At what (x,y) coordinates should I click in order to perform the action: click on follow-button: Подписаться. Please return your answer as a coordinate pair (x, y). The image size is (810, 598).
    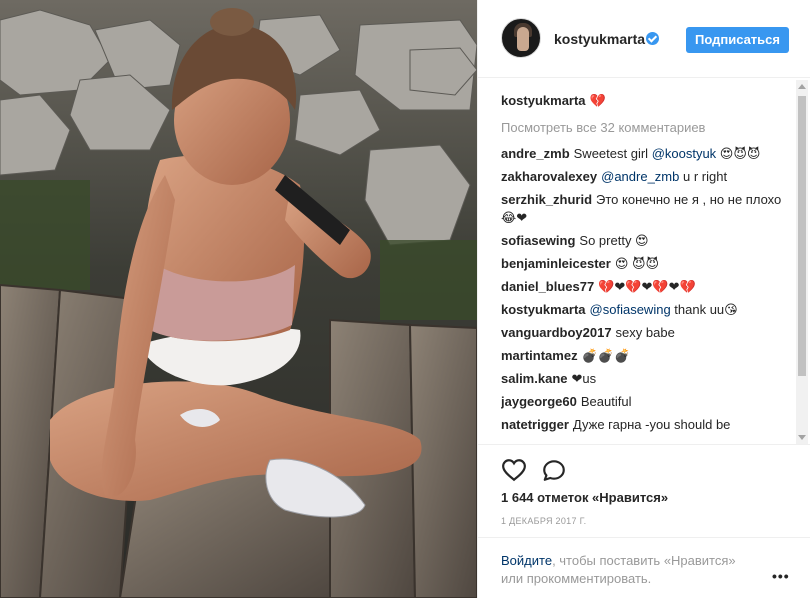
    Looking at the image, I should click on (737, 40).